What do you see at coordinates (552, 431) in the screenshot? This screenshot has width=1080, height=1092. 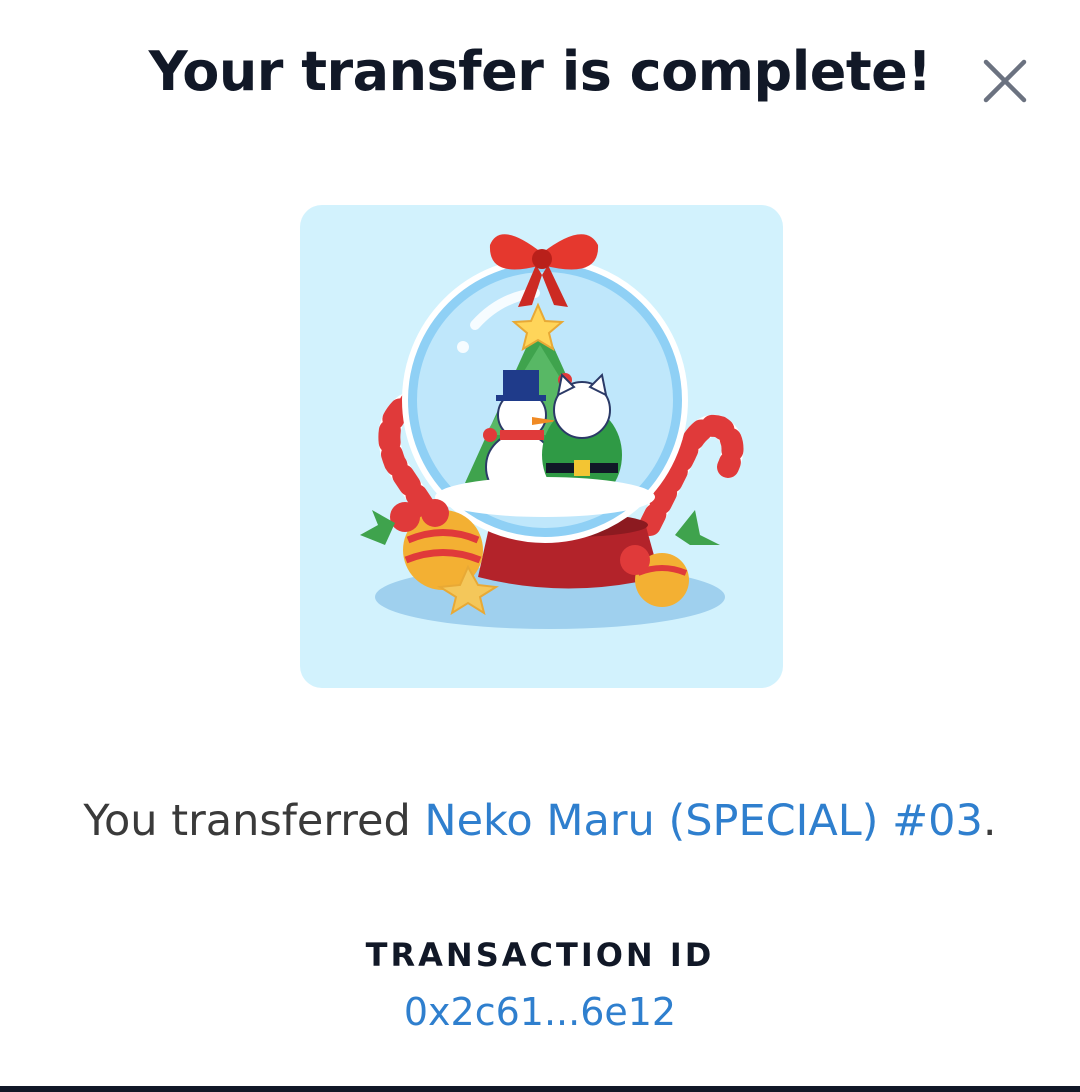 I see `snow-globe-illustration` at bounding box center [552, 431].